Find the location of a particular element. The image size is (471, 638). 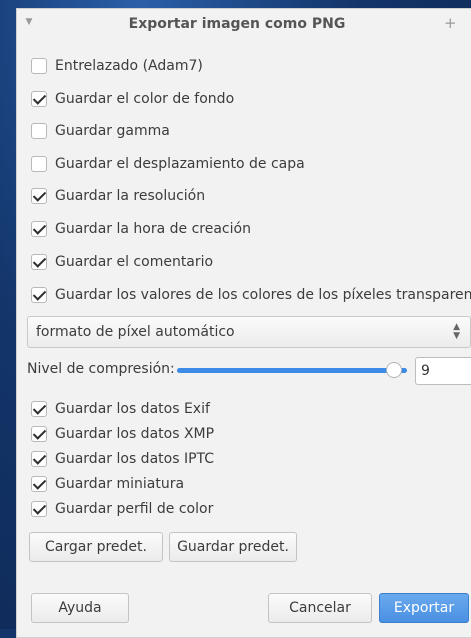

option-label: Guardar los datos XMP is located at coordinates (135, 434).